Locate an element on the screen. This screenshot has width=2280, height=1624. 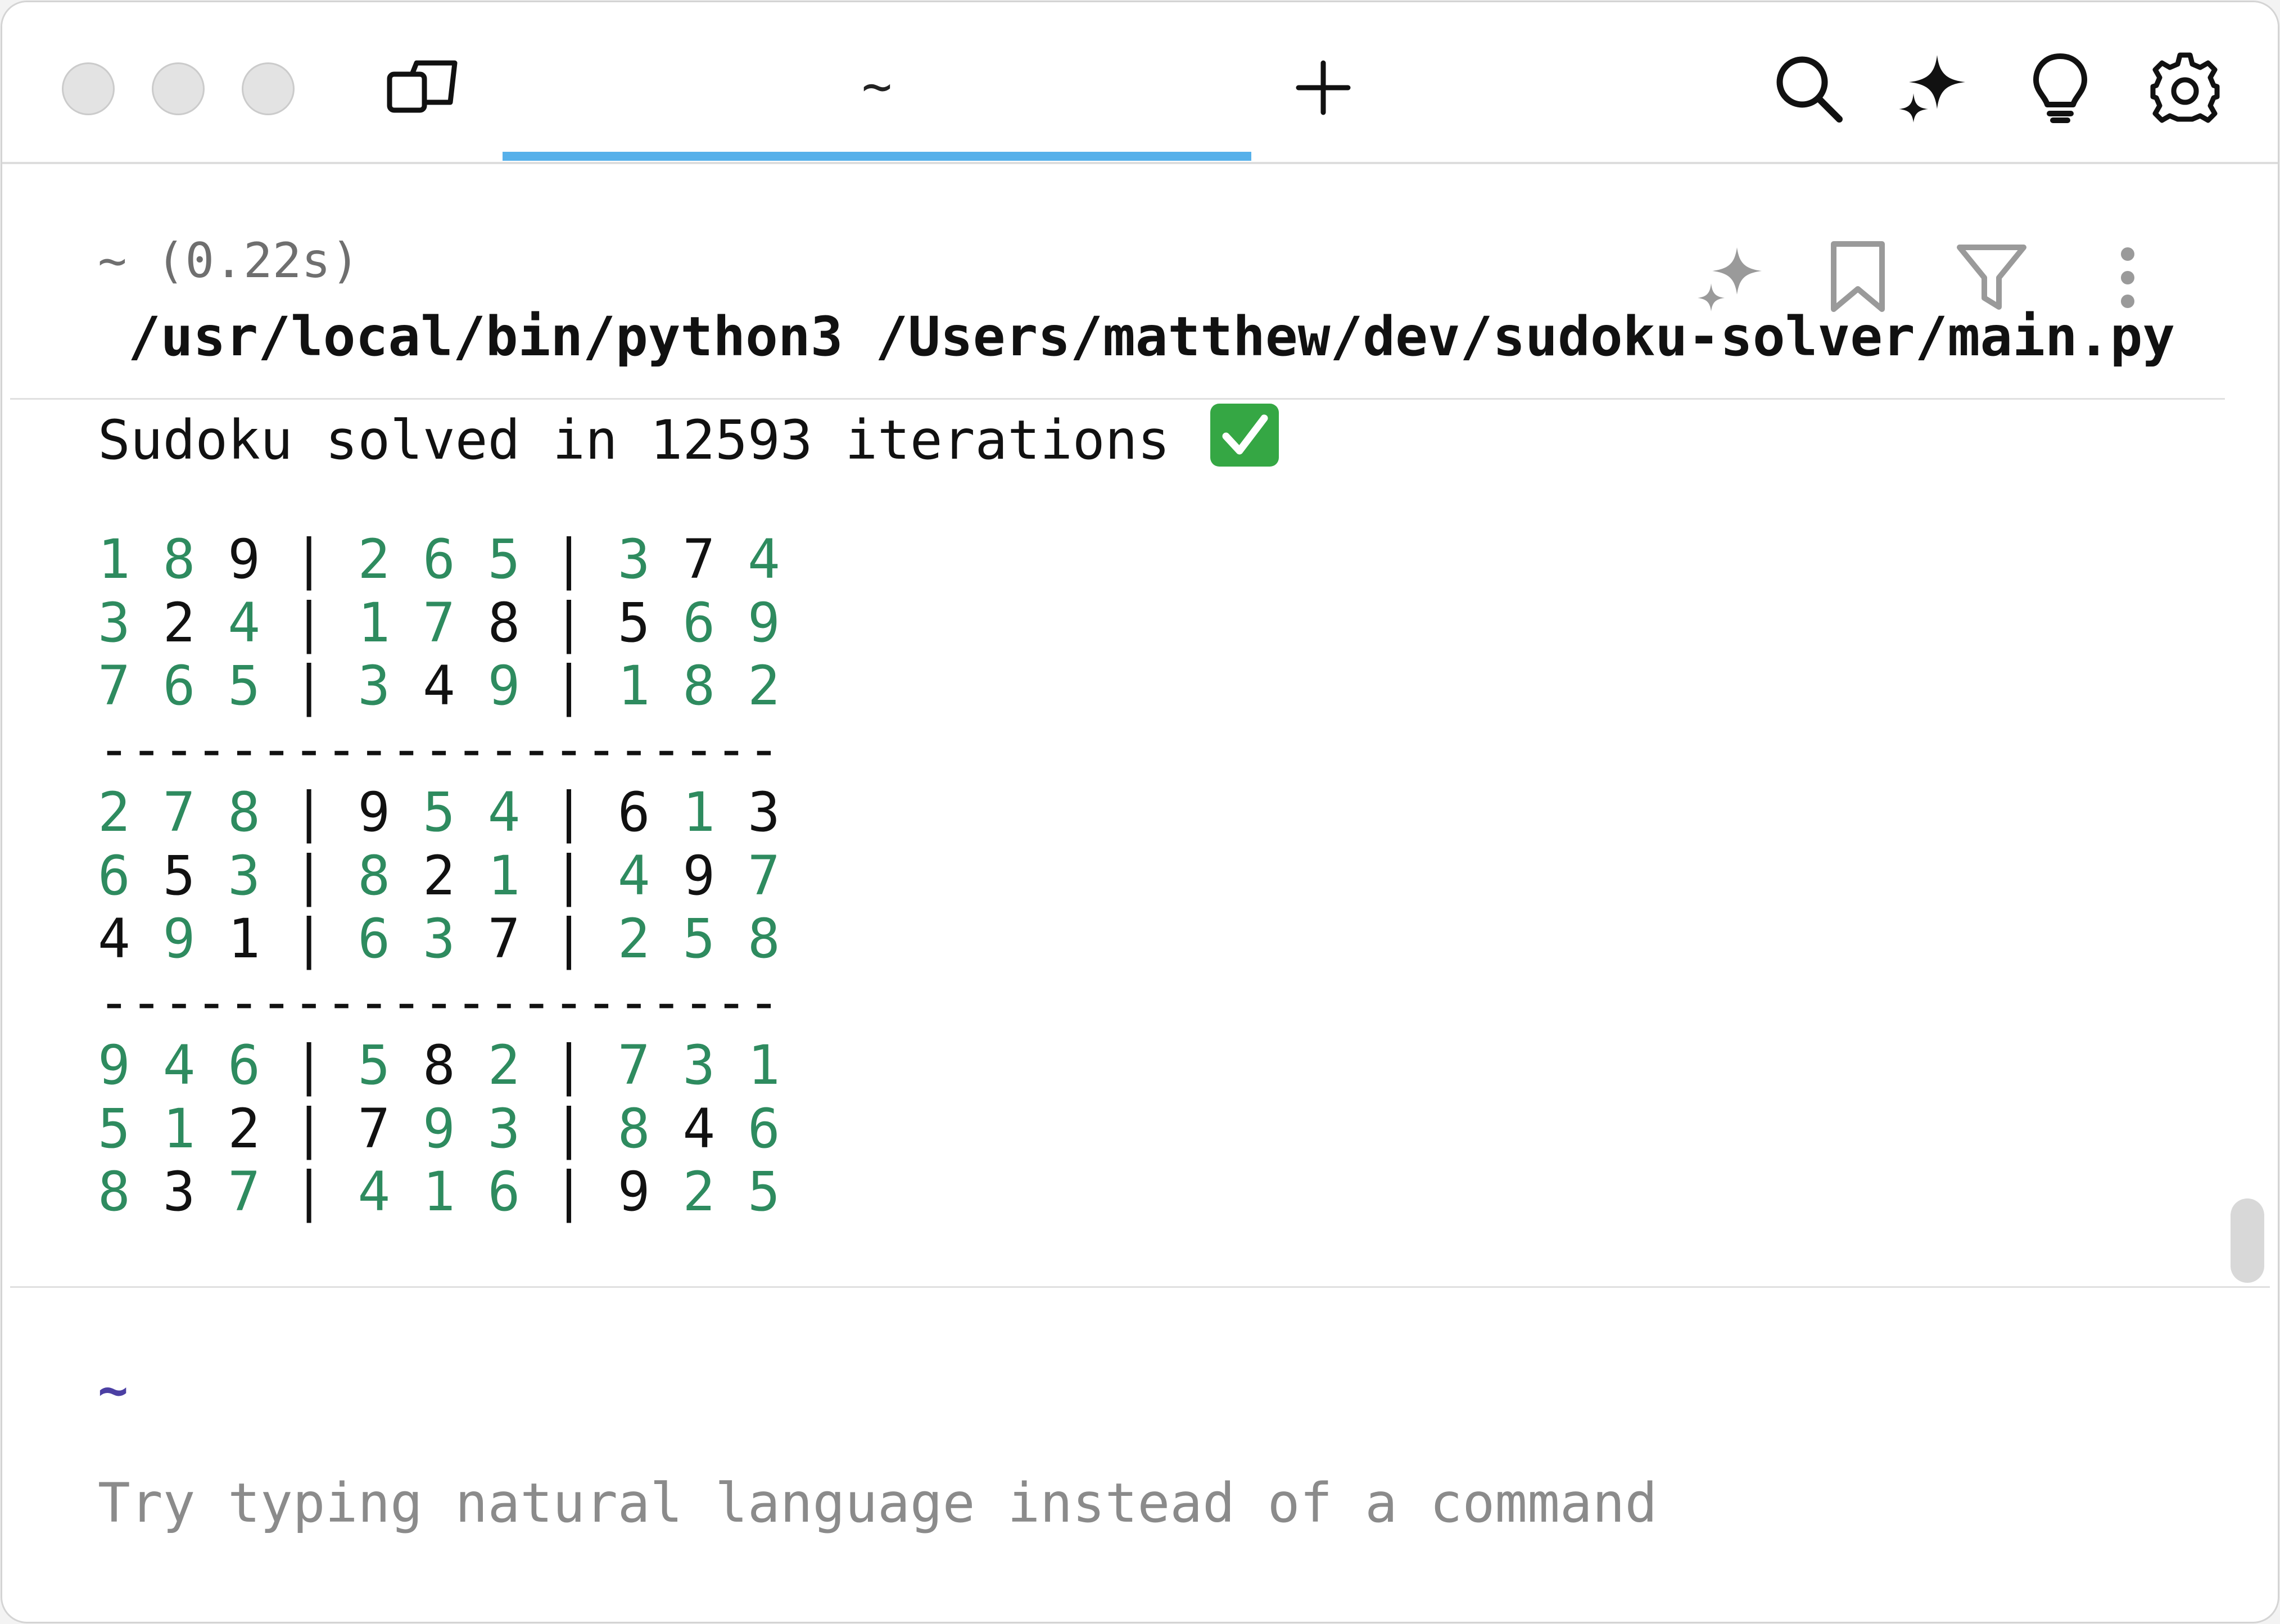
output-summary: Sudoku solved in 12593 iterations is located at coordinates (688, 439).